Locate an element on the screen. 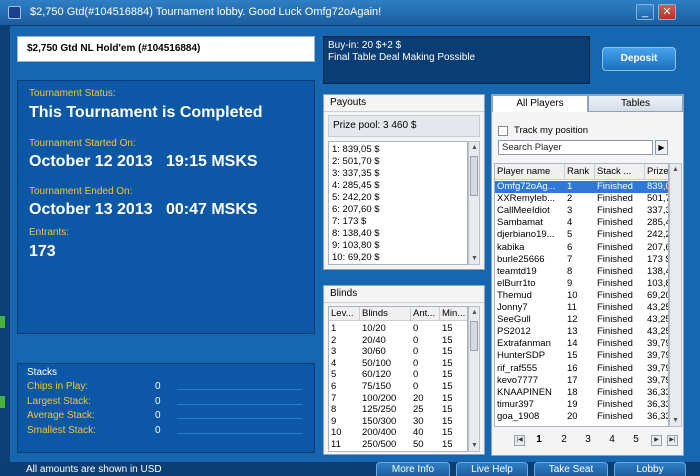 Image resolution: width=700 pixels, height=476 pixels. player-rank: 14 is located at coordinates (572, 344).